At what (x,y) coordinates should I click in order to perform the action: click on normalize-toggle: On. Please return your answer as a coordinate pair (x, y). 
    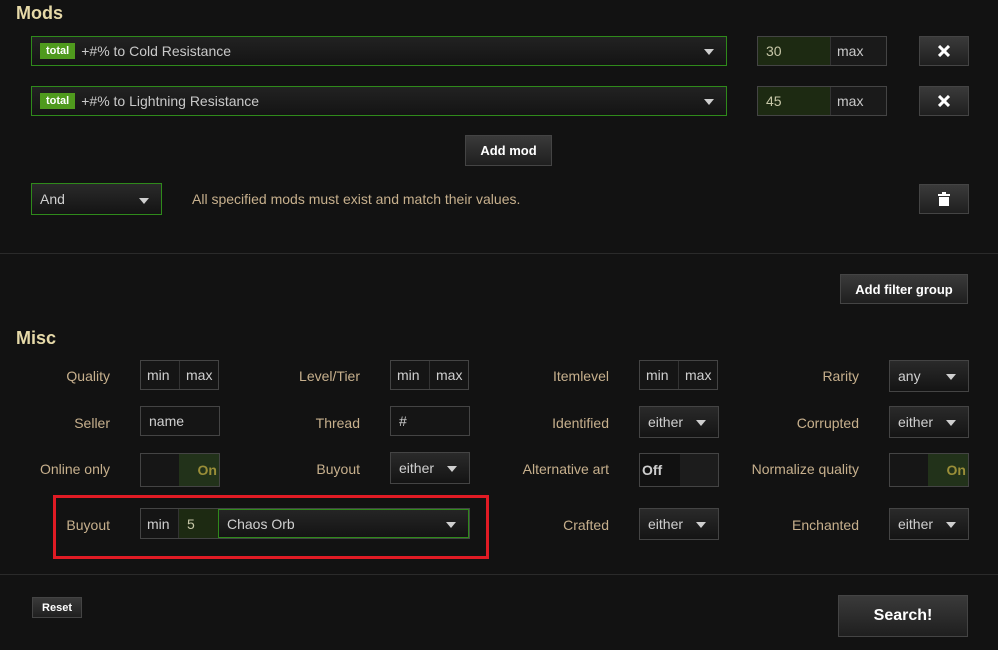
    Looking at the image, I should click on (929, 470).